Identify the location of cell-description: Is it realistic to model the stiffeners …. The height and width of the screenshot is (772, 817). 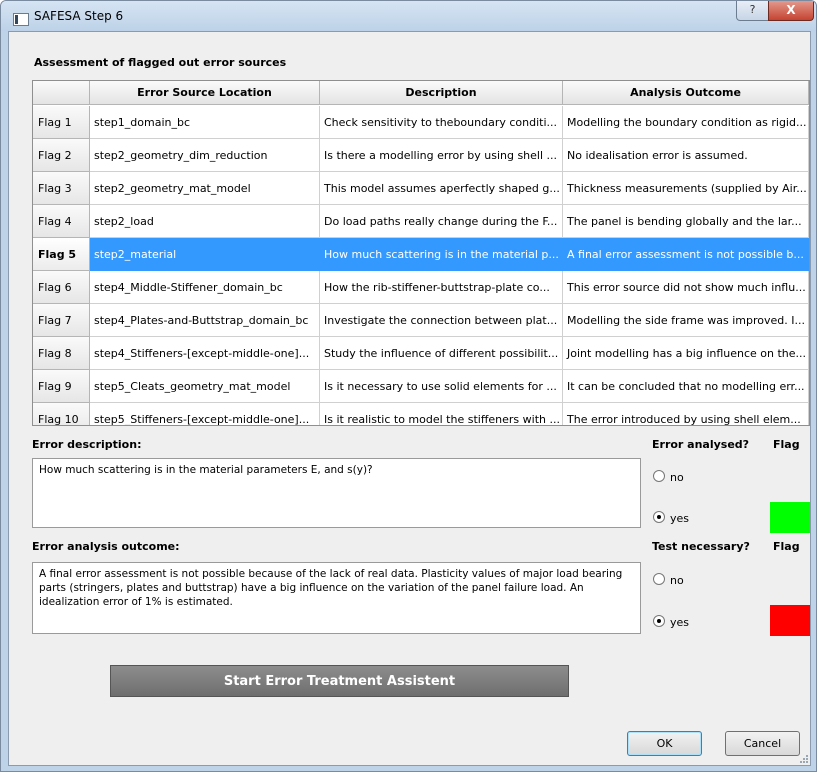
(441, 414).